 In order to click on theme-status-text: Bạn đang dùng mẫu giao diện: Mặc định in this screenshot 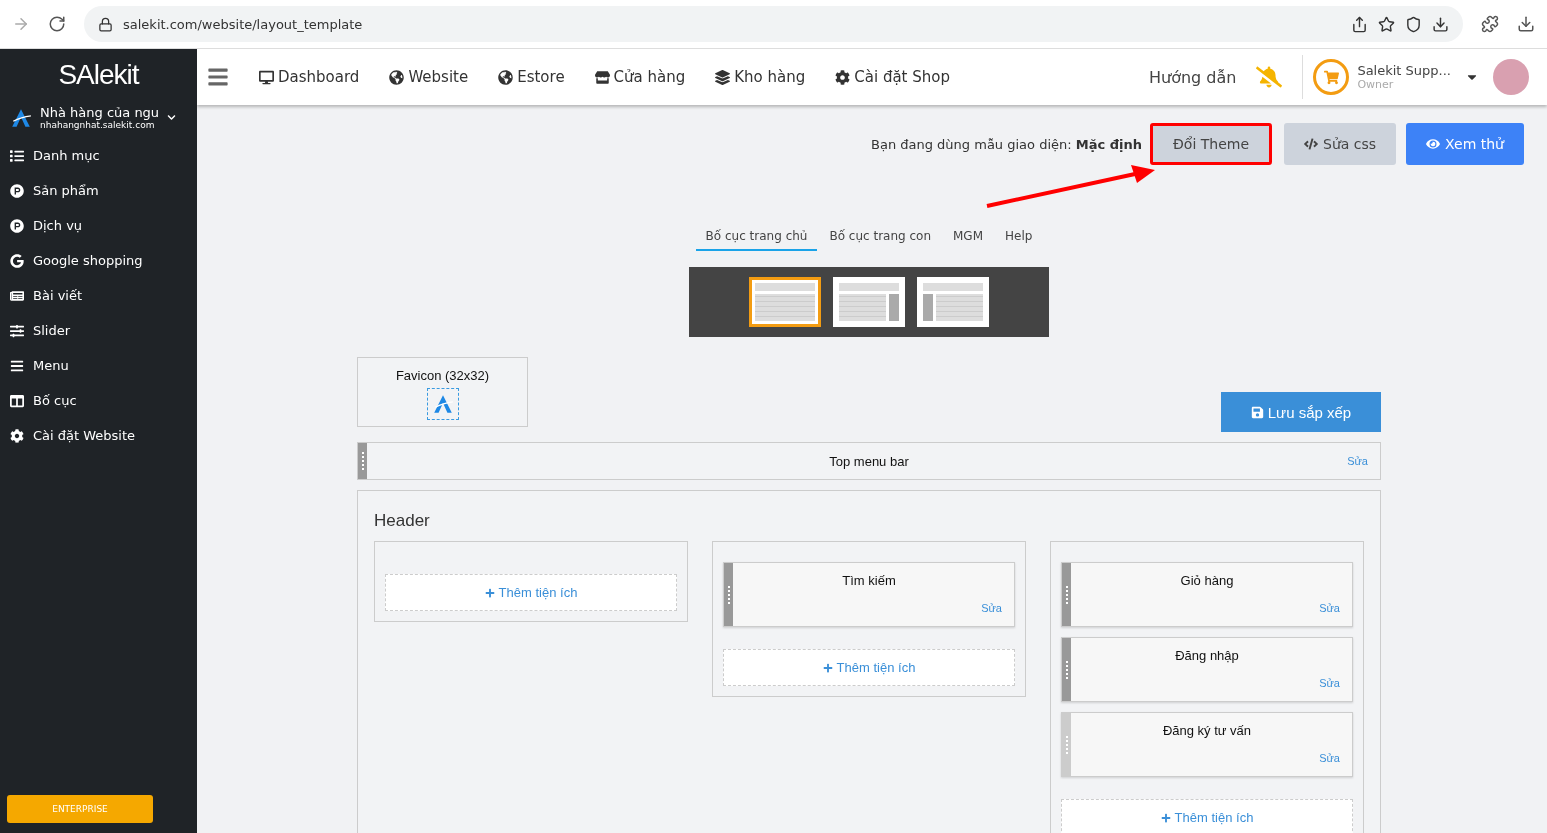, I will do `click(1006, 144)`.